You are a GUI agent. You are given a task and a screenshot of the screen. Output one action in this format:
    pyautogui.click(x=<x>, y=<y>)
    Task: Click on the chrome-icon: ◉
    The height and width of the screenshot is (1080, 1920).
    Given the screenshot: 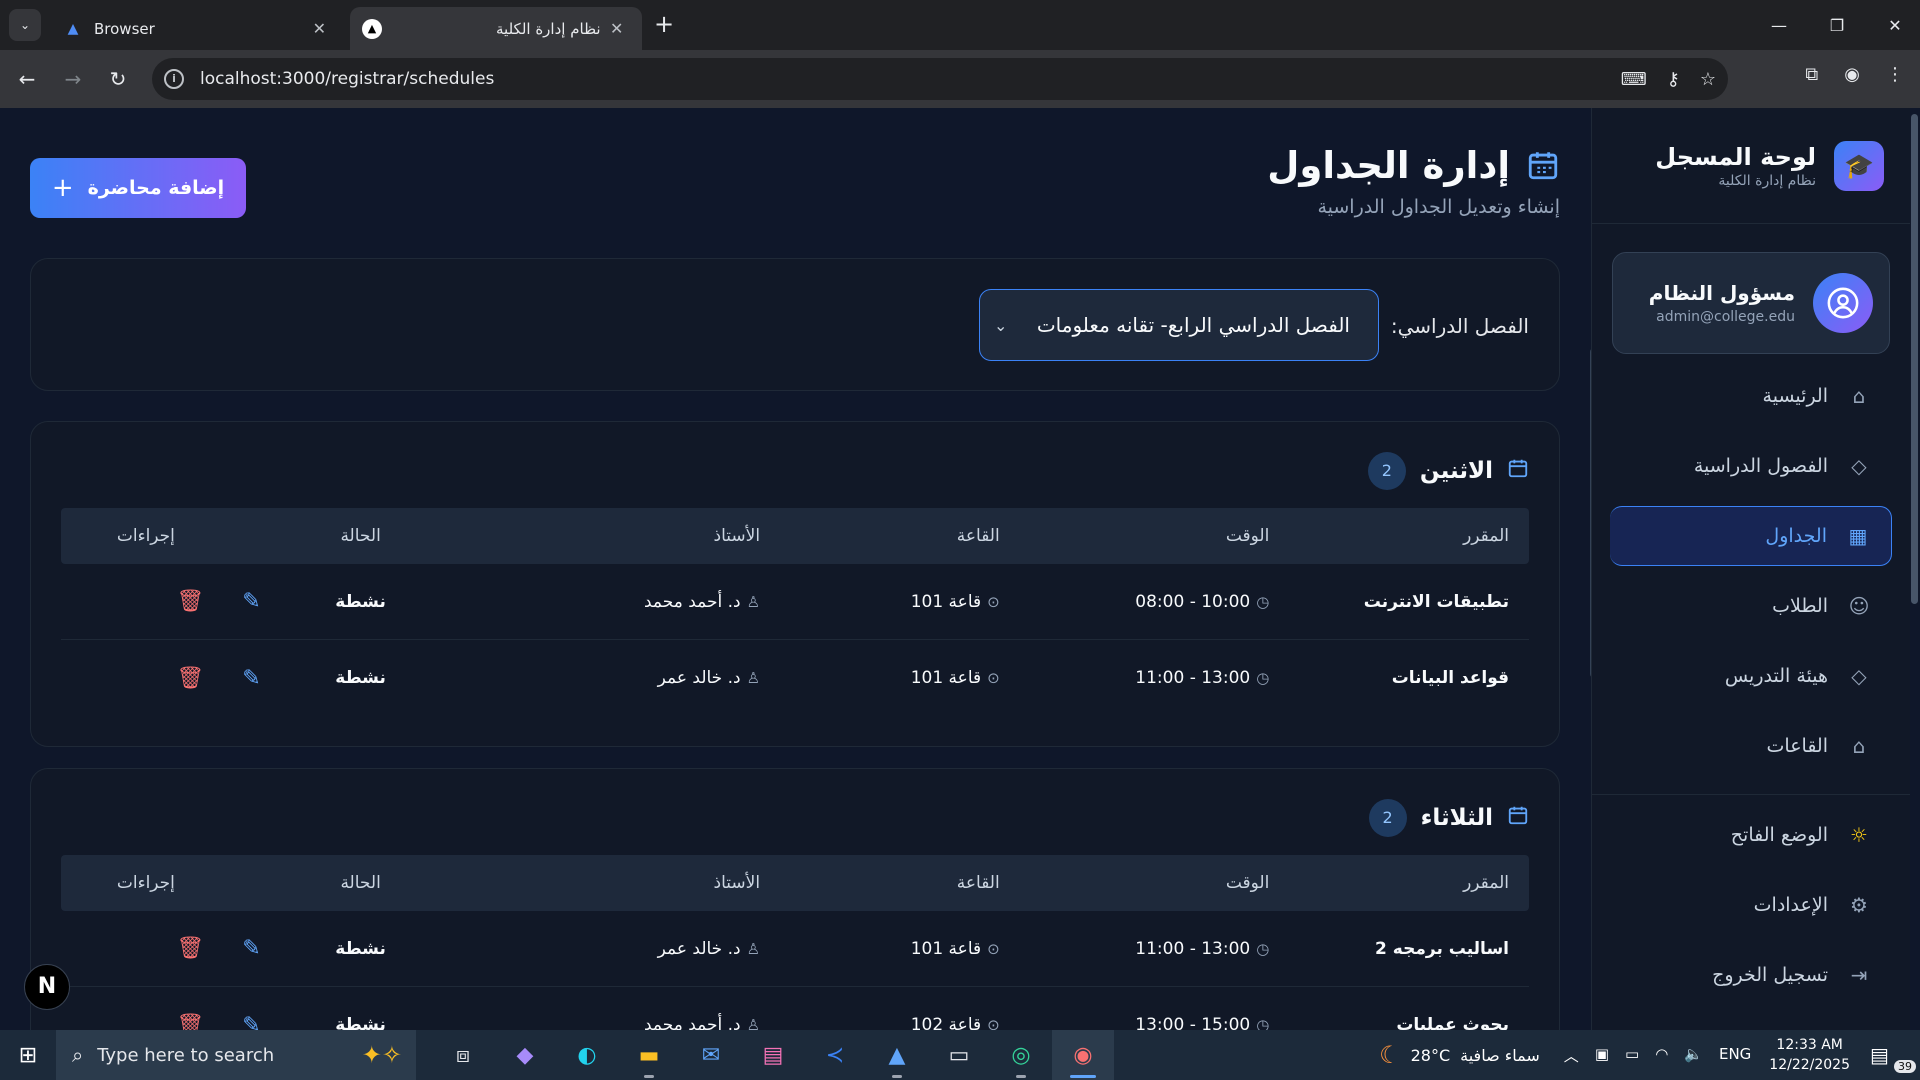 What is the action you would take?
    pyautogui.click(x=1083, y=1055)
    